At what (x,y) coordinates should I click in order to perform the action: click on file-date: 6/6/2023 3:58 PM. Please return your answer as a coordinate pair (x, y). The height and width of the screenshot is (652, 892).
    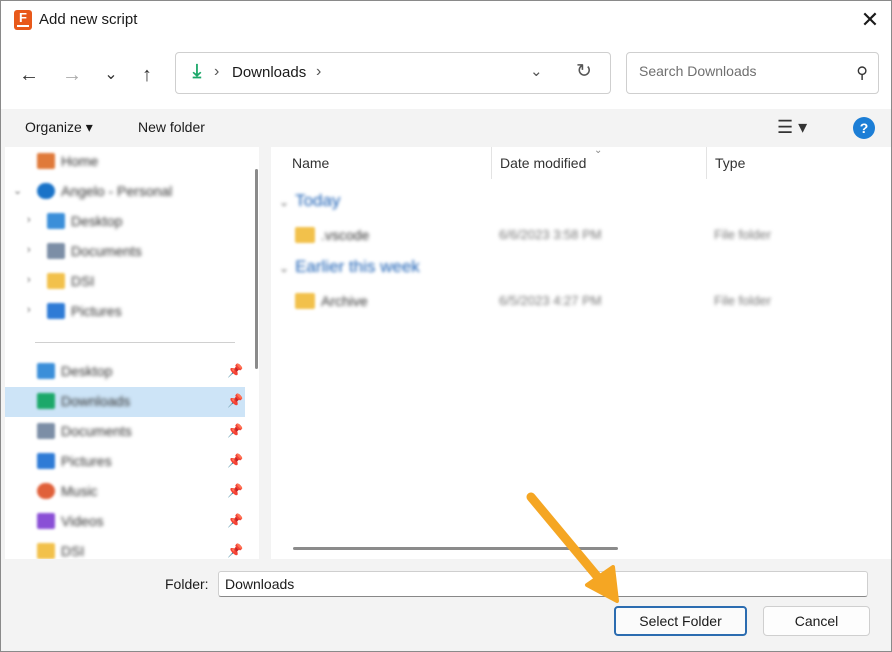
    Looking at the image, I should click on (550, 234).